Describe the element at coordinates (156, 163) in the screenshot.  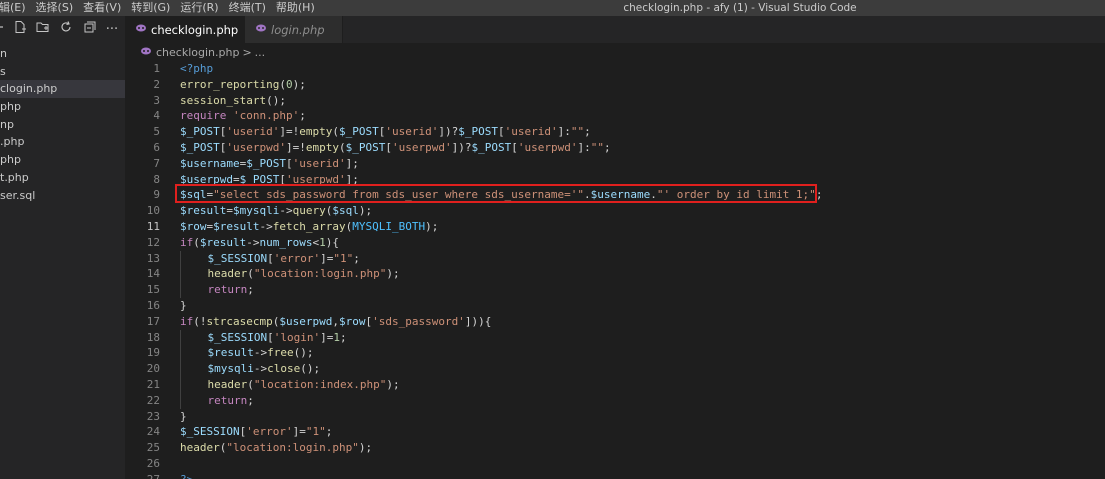
I see `line-number: 7` at that location.